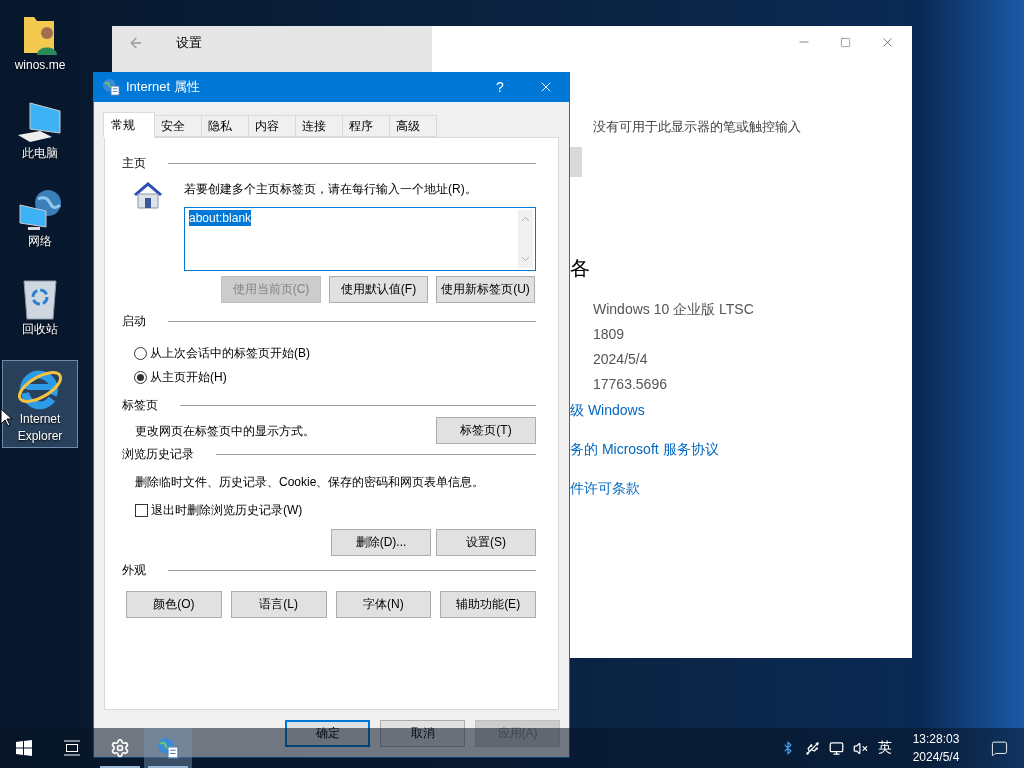 The image size is (1024, 768). What do you see at coordinates (225, 431) in the screenshot?
I see `tabs-description: 更改网页在标签页中的显示方式。` at bounding box center [225, 431].